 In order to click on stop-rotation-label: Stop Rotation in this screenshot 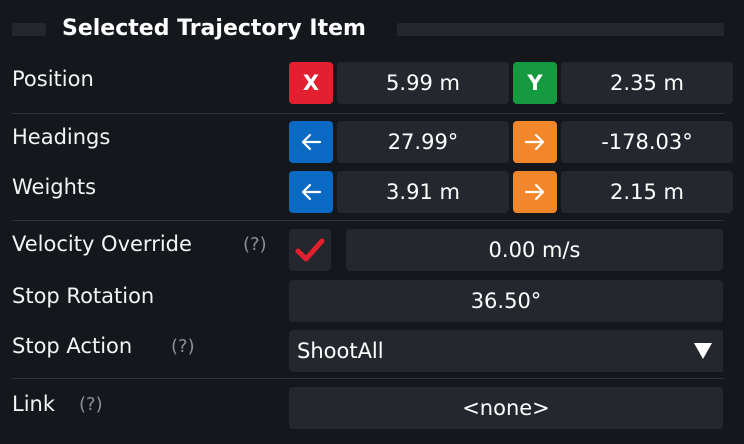, I will do `click(83, 296)`.